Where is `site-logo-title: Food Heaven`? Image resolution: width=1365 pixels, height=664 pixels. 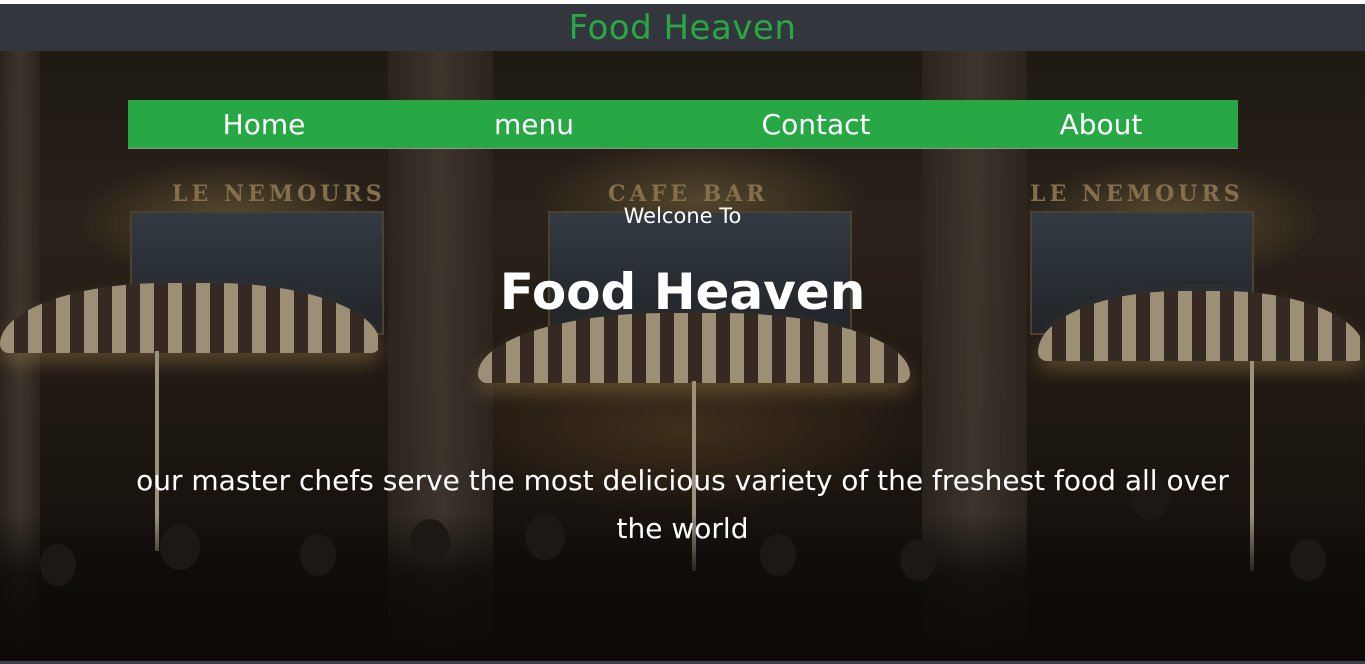 site-logo-title: Food Heaven is located at coordinates (683, 28).